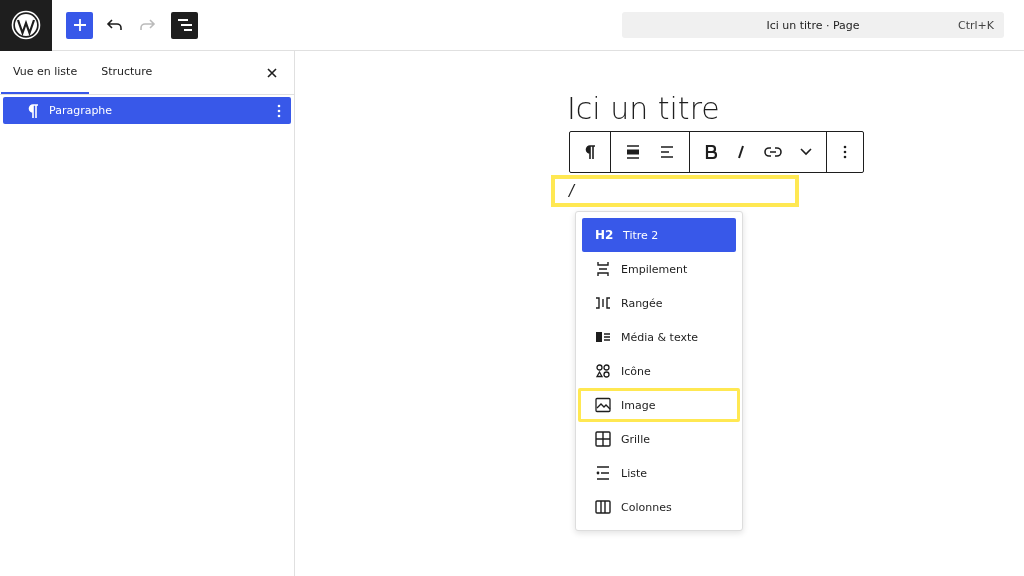 The image size is (1024, 576). I want to click on block-option: Liste, so click(659, 473).